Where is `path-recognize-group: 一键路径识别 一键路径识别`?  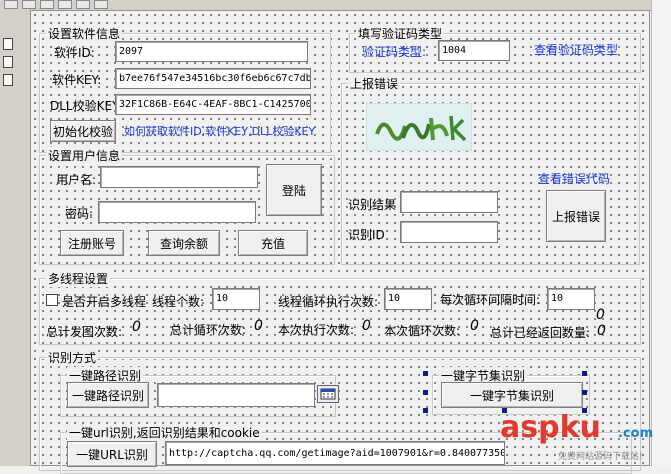 path-recognize-group: 一键路径识别 一键路径识别 is located at coordinates (199, 392).